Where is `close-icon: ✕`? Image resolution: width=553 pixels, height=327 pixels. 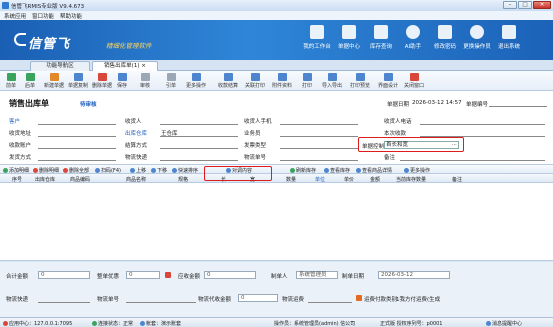
close-icon: ✕ is located at coordinates (542, 5).